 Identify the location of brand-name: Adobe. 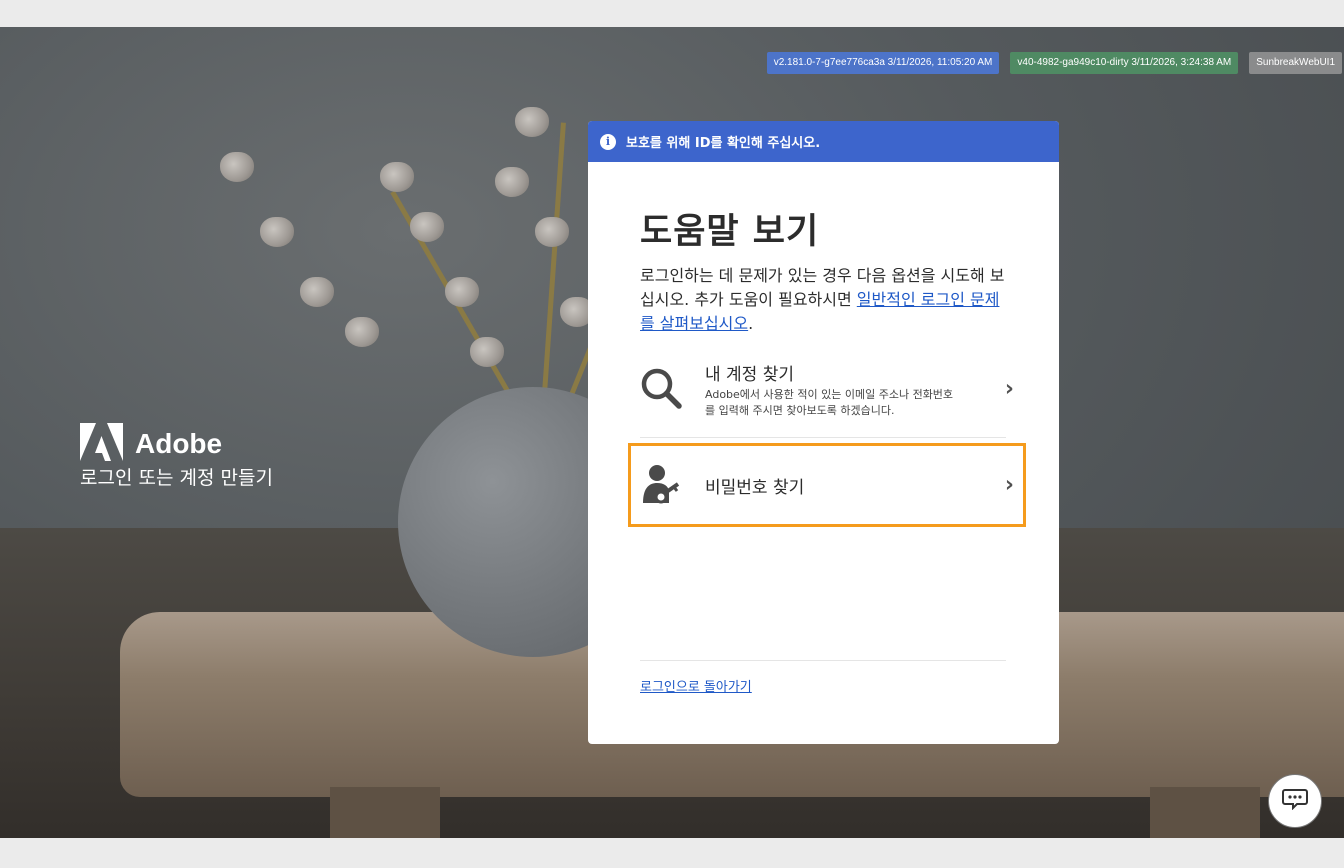
(179, 443).